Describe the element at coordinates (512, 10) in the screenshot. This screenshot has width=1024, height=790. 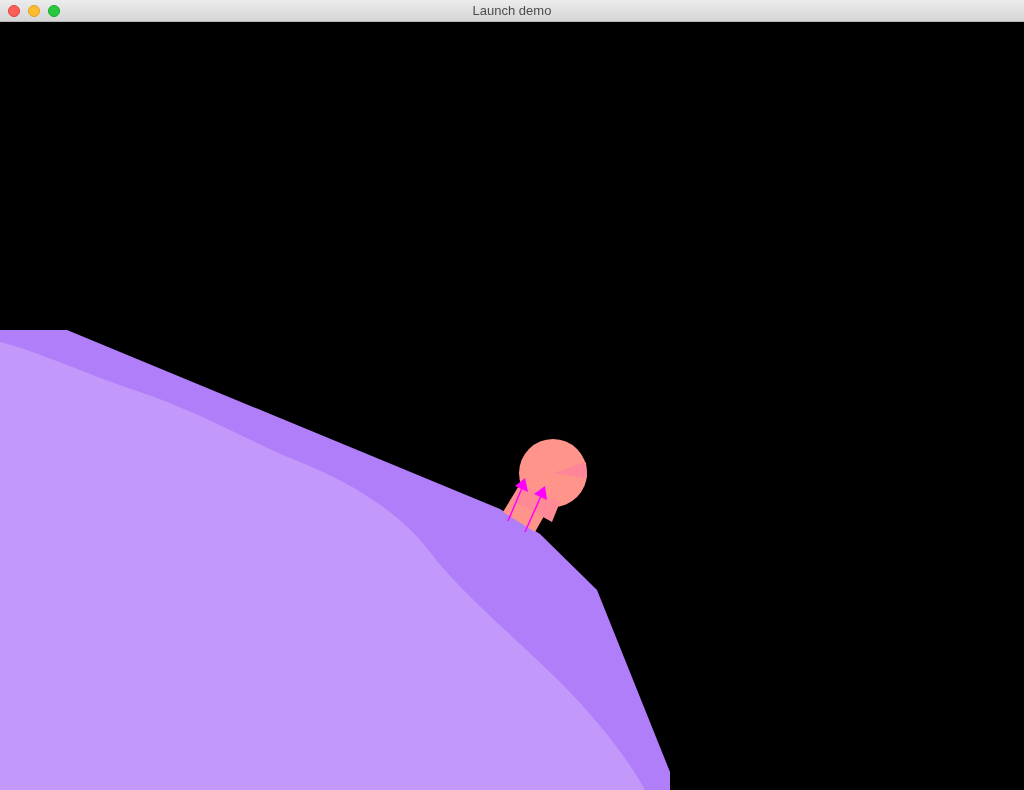
I see `window-title: Launch demo` at that location.